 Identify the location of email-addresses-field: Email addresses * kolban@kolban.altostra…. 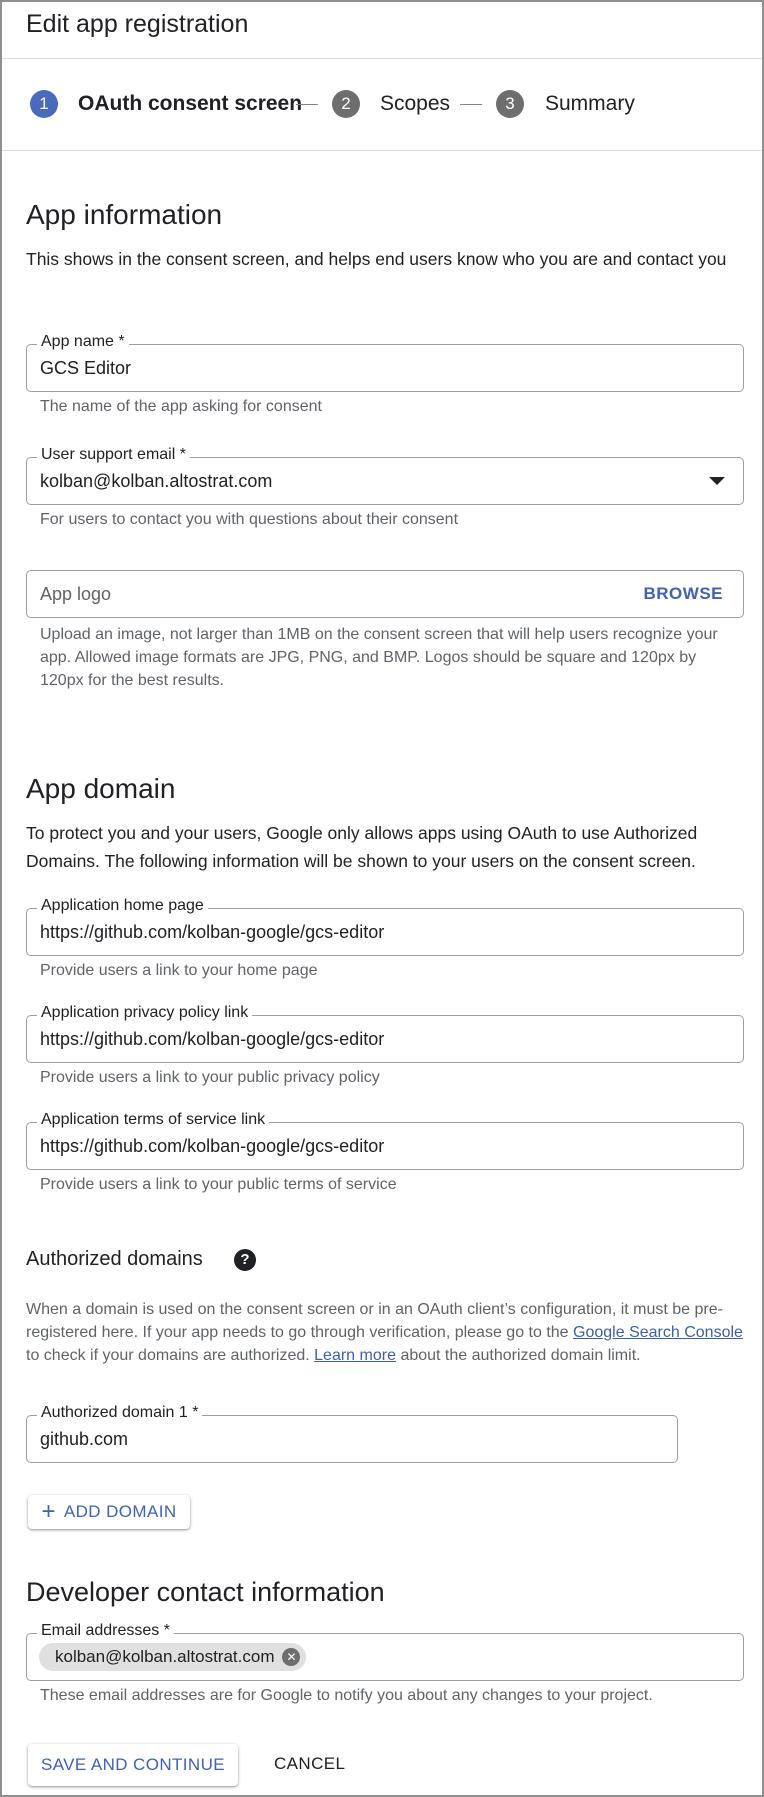
(385, 1651).